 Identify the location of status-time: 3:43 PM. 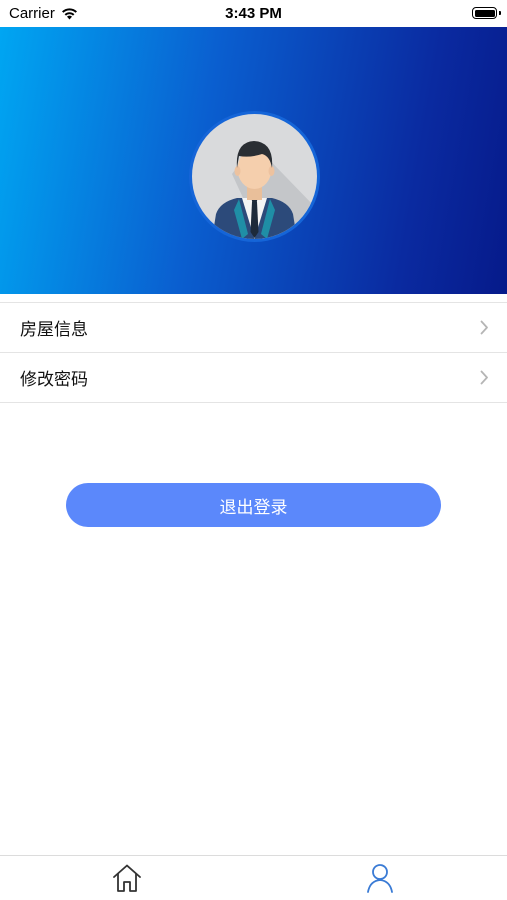
(253, 13).